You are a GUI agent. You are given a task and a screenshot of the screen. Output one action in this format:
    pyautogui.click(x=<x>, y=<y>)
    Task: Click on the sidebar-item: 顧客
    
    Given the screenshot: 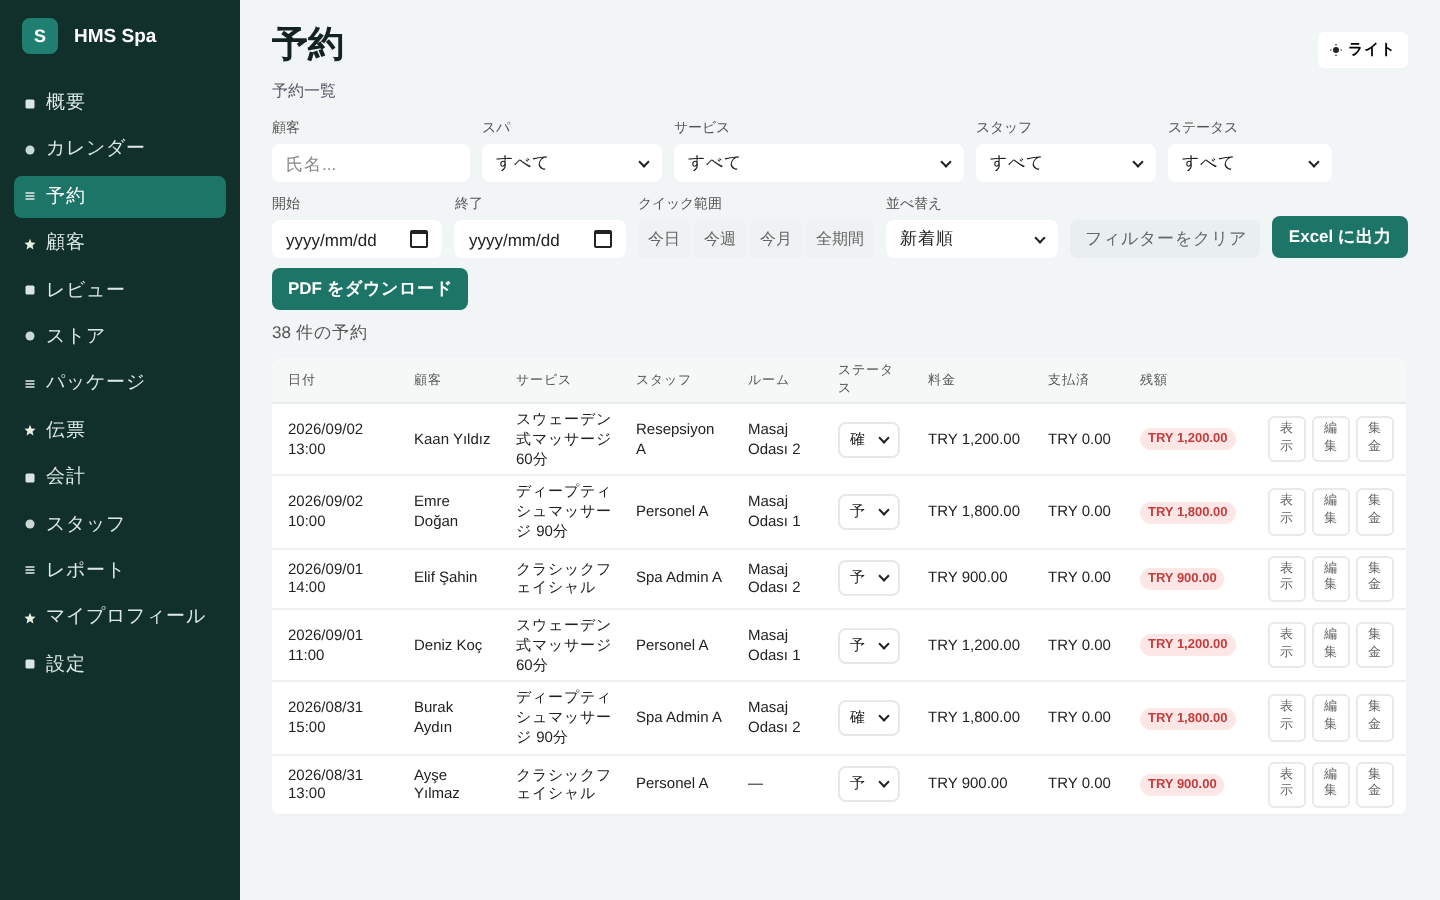 What is the action you would take?
    pyautogui.click(x=120, y=243)
    